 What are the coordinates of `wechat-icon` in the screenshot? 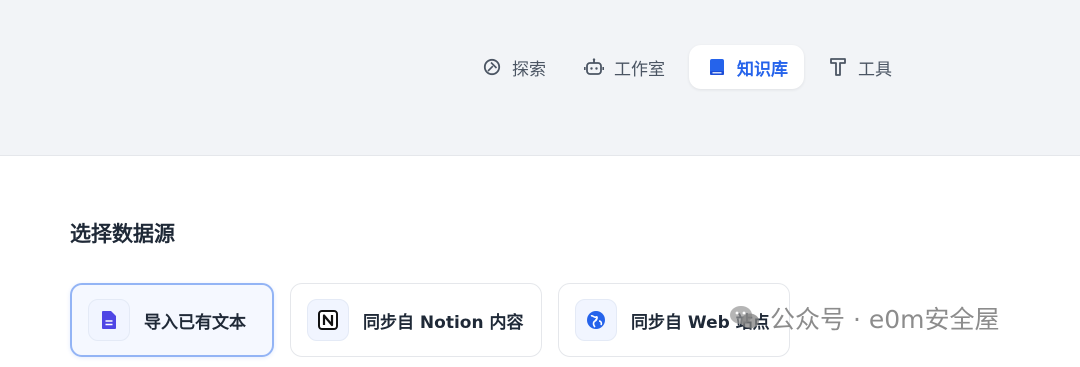 It's located at (745, 318).